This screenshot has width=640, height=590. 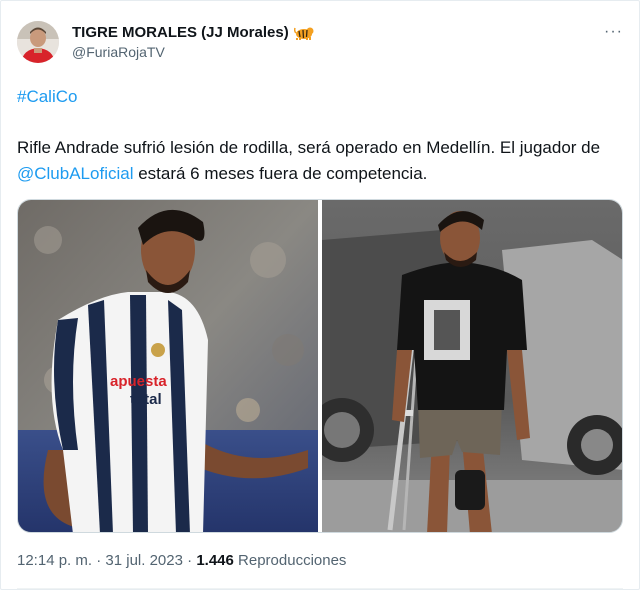 I want to click on jersey-sponsor-line1: apuesta, so click(x=138, y=381).